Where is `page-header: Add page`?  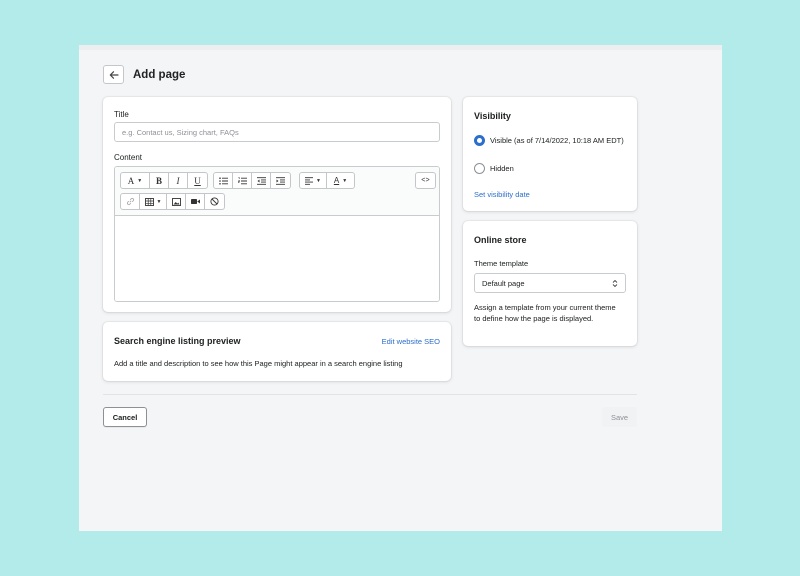
page-header: Add page is located at coordinates (144, 74).